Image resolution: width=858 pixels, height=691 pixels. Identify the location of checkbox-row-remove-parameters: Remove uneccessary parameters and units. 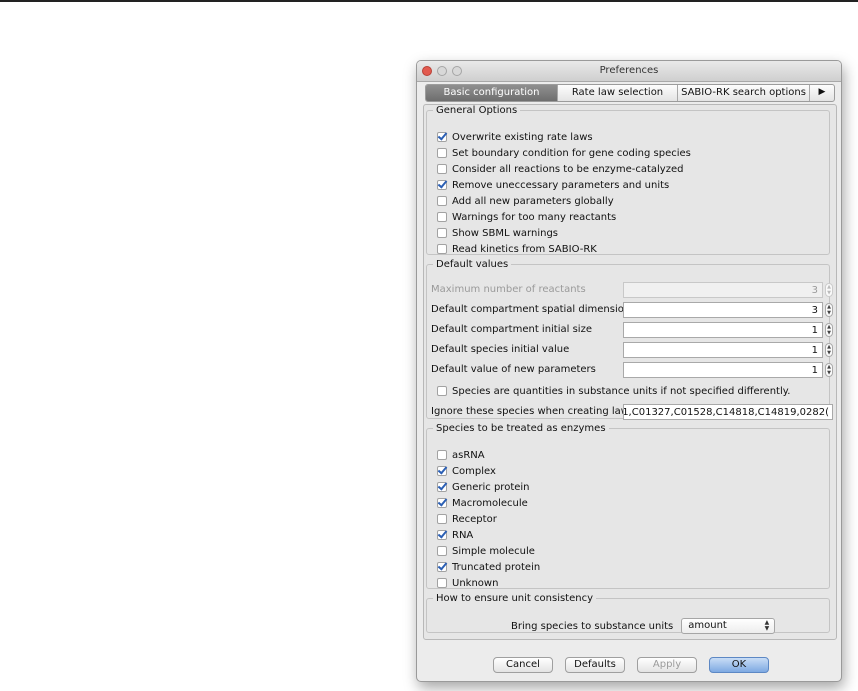
(553, 185).